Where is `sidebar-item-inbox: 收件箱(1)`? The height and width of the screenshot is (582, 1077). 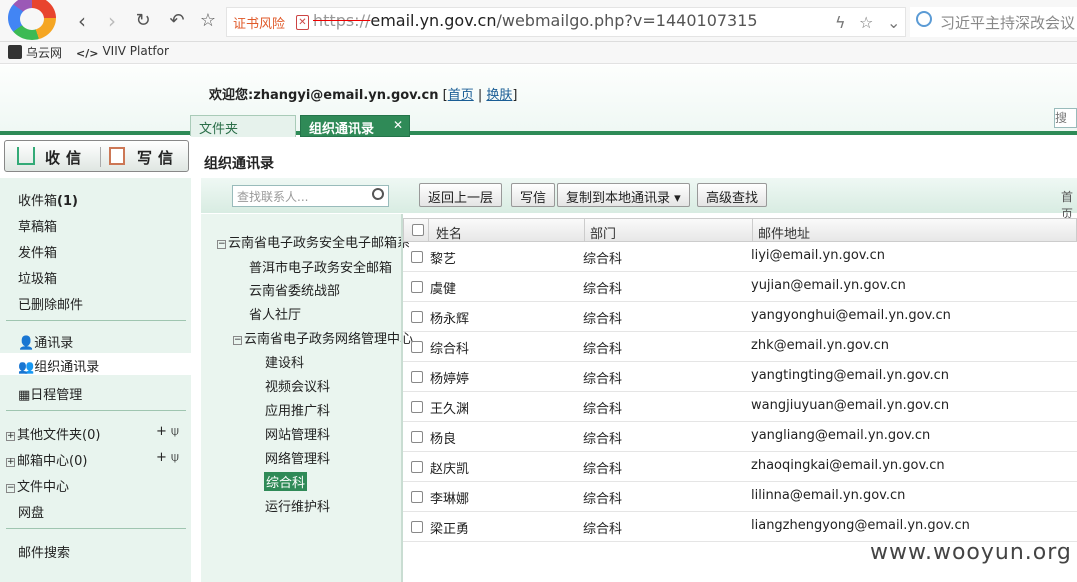 sidebar-item-inbox: 收件箱(1) is located at coordinates (48, 199).